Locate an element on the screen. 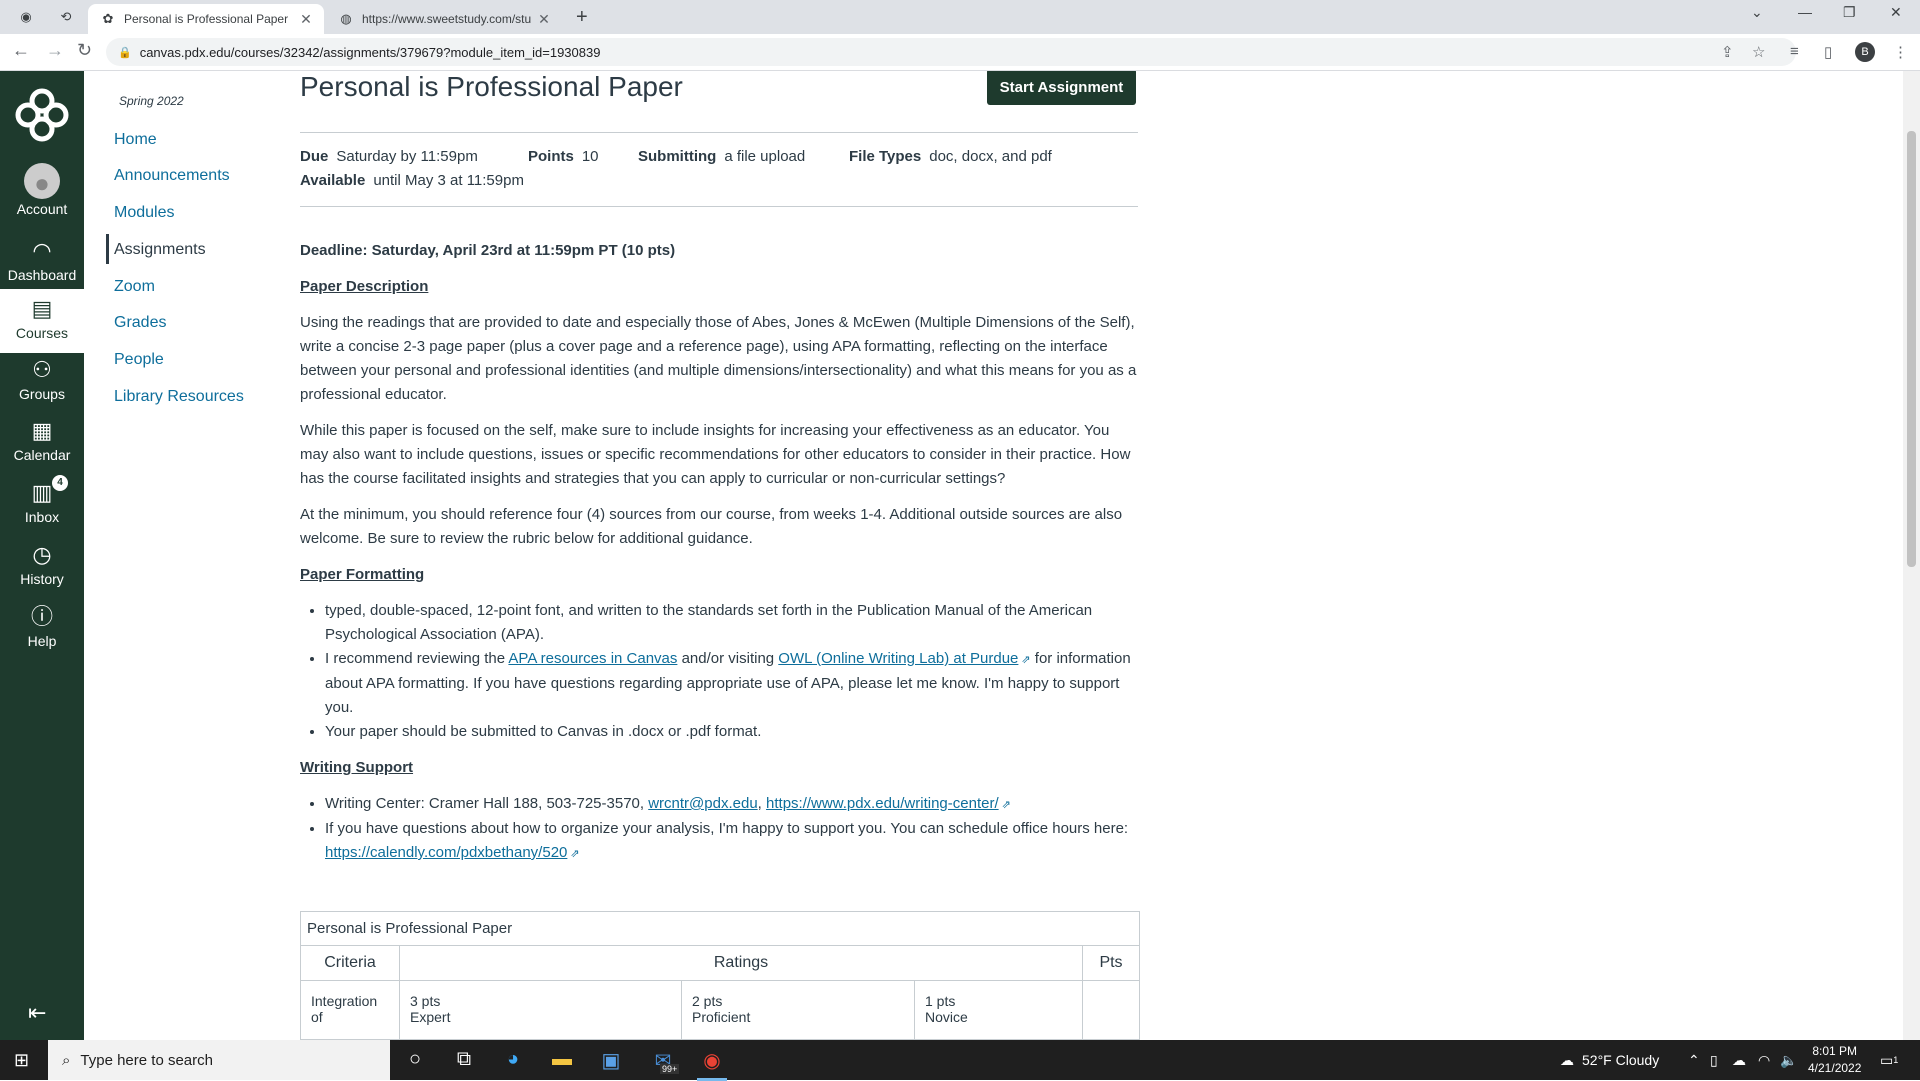 Image resolution: width=1920 pixels, height=1081 pixels. minimize-button: — is located at coordinates (1805, 12).